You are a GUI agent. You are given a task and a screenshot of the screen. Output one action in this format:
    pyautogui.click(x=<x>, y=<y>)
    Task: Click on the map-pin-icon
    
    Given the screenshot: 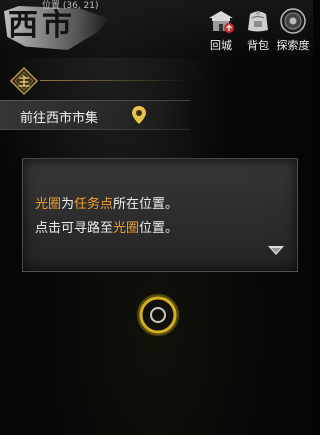 What is the action you would take?
    pyautogui.click(x=139, y=115)
    